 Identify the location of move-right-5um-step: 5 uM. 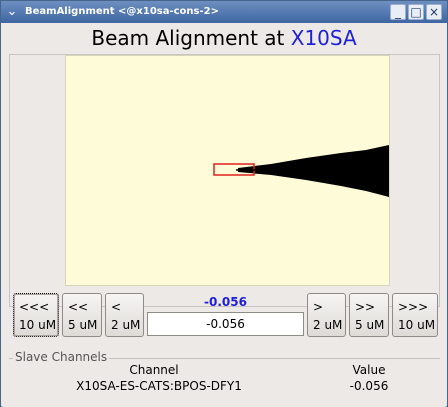
(370, 325).